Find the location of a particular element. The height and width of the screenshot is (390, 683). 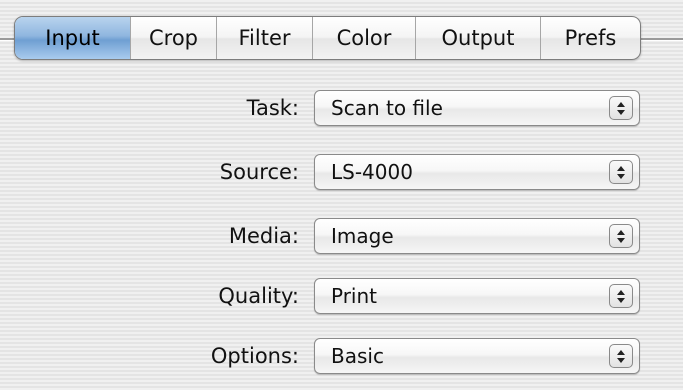

quality-value: Print is located at coordinates (354, 296).